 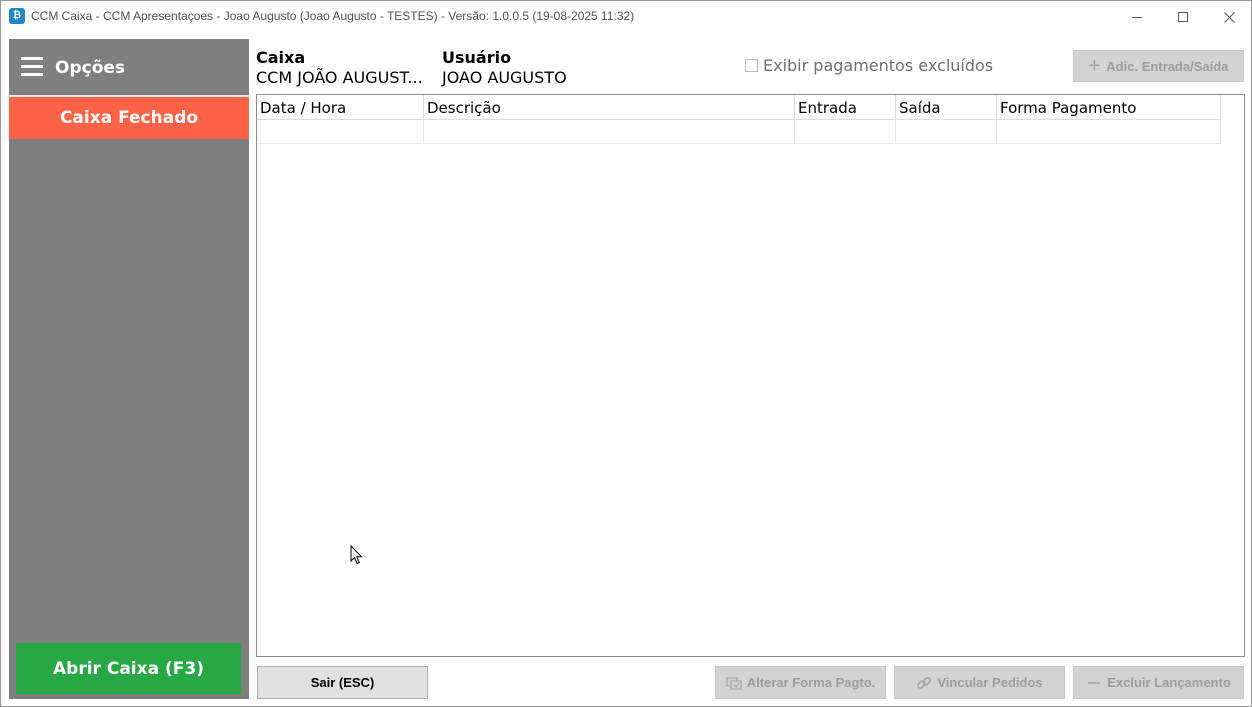 What do you see at coordinates (281, 57) in the screenshot?
I see `caixa-label: Caixa` at bounding box center [281, 57].